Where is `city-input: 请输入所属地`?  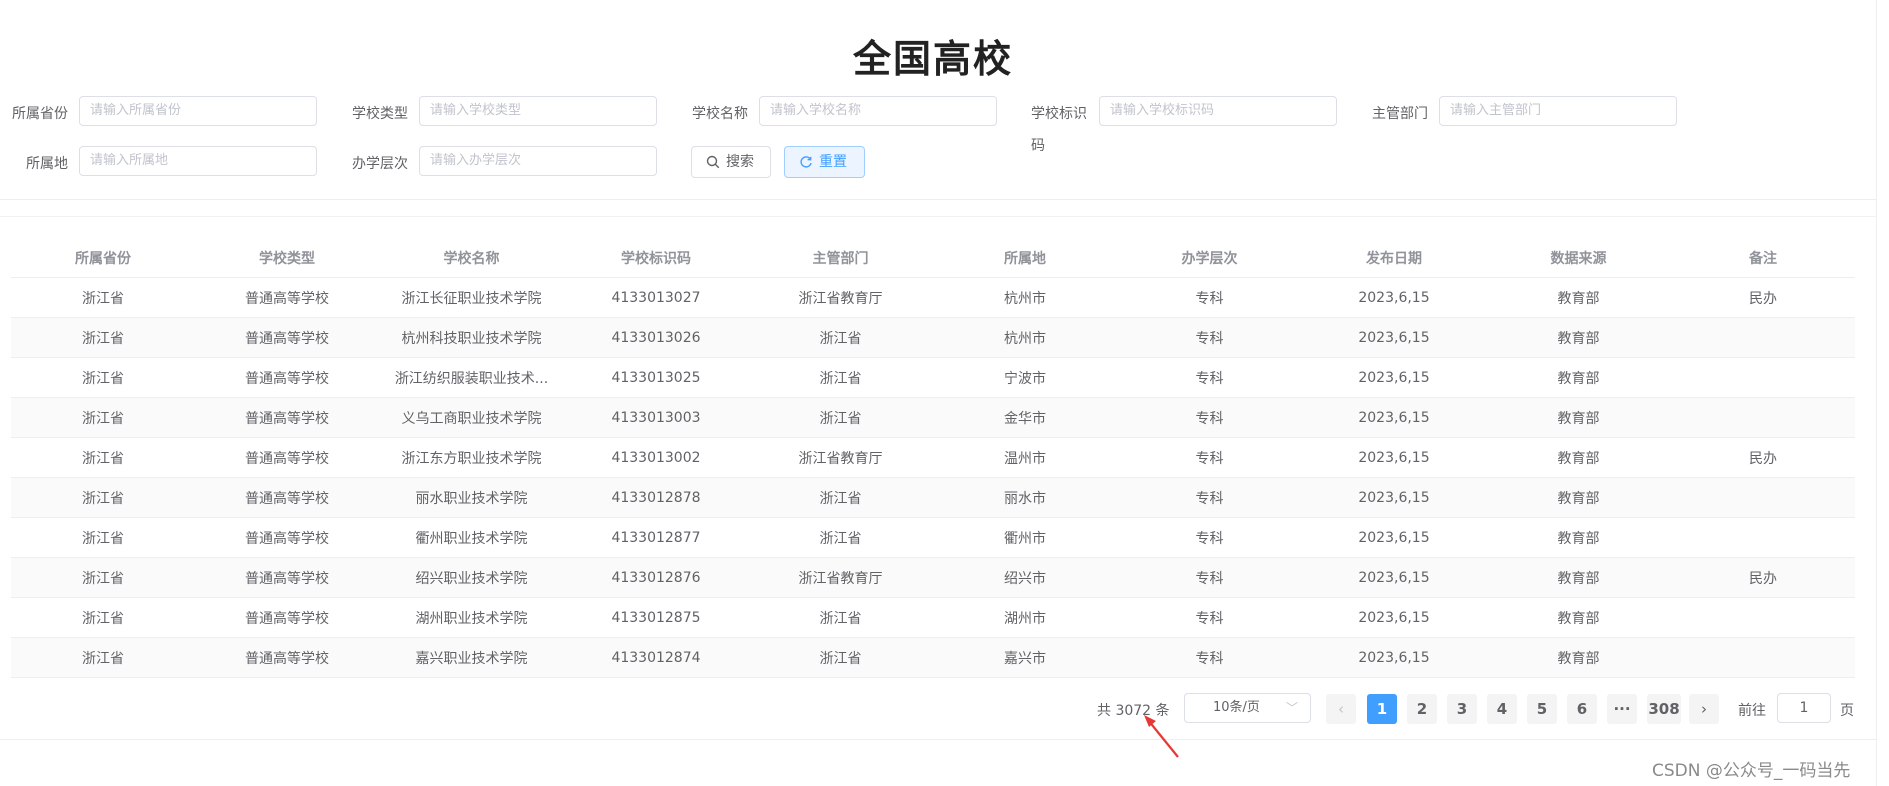
city-input: 请输入所属地 is located at coordinates (198, 161).